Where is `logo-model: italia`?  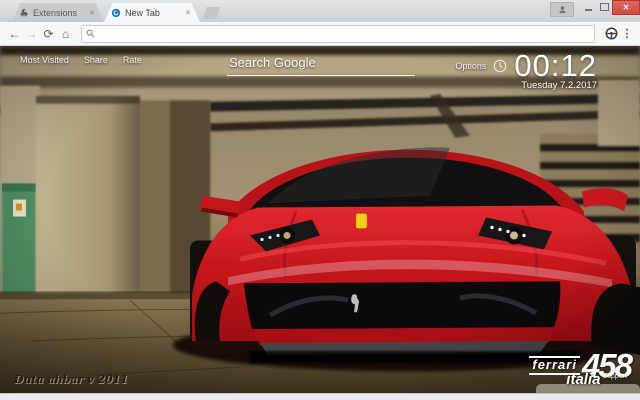 logo-model: italia is located at coordinates (583, 379).